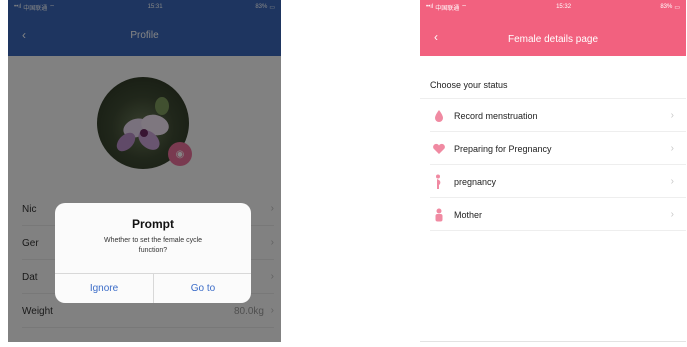  What do you see at coordinates (469, 85) in the screenshot?
I see `section-title: Choose your status` at bounding box center [469, 85].